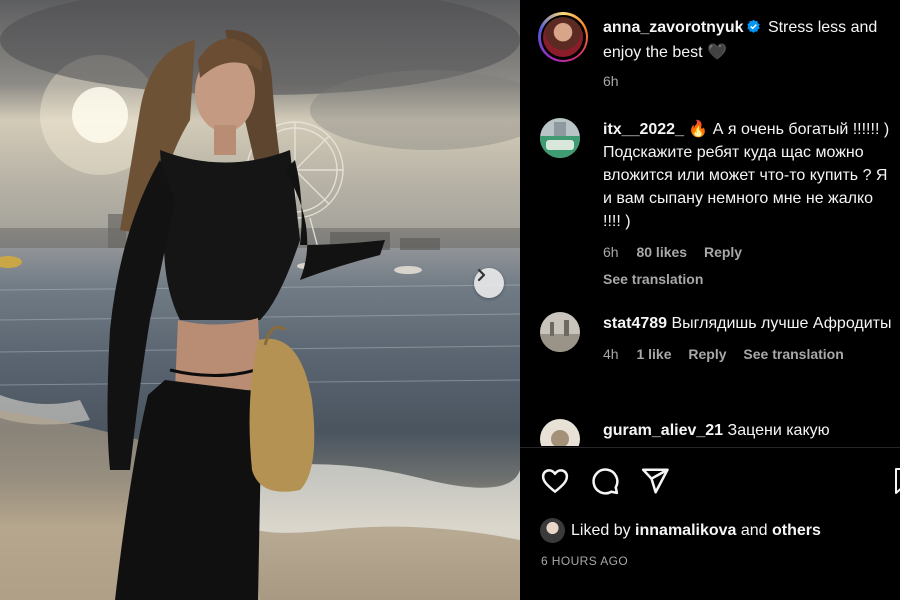  What do you see at coordinates (663, 430) in the screenshot?
I see `comment-username: guram_aliev_21` at bounding box center [663, 430].